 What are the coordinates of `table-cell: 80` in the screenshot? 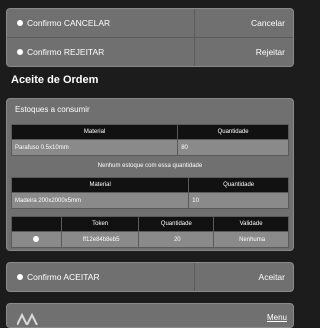 It's located at (233, 147).